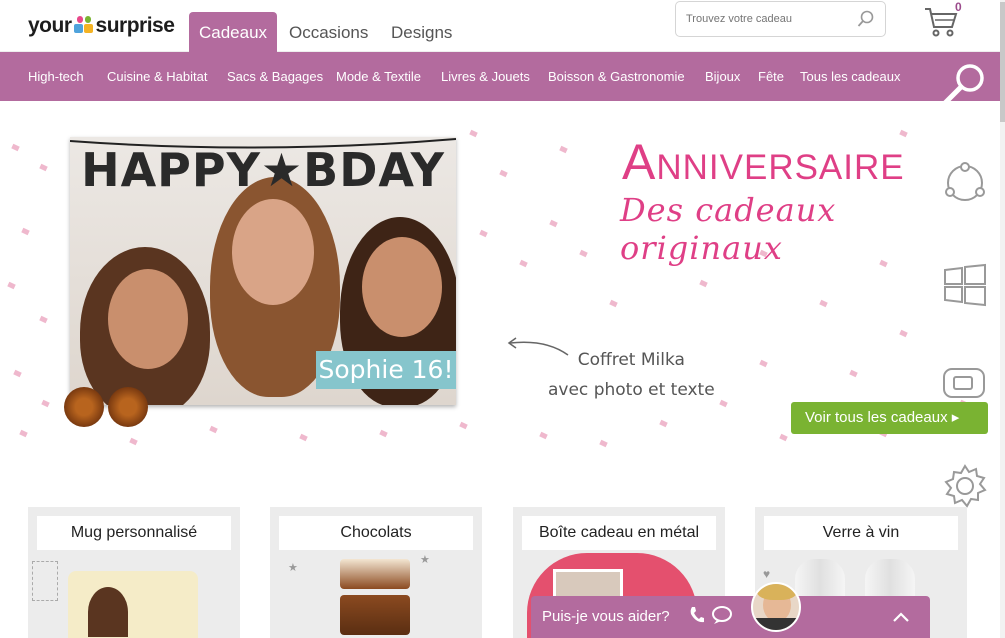 Image resolution: width=1005 pixels, height=638 pixels. I want to click on mug-photo, so click(108, 612).